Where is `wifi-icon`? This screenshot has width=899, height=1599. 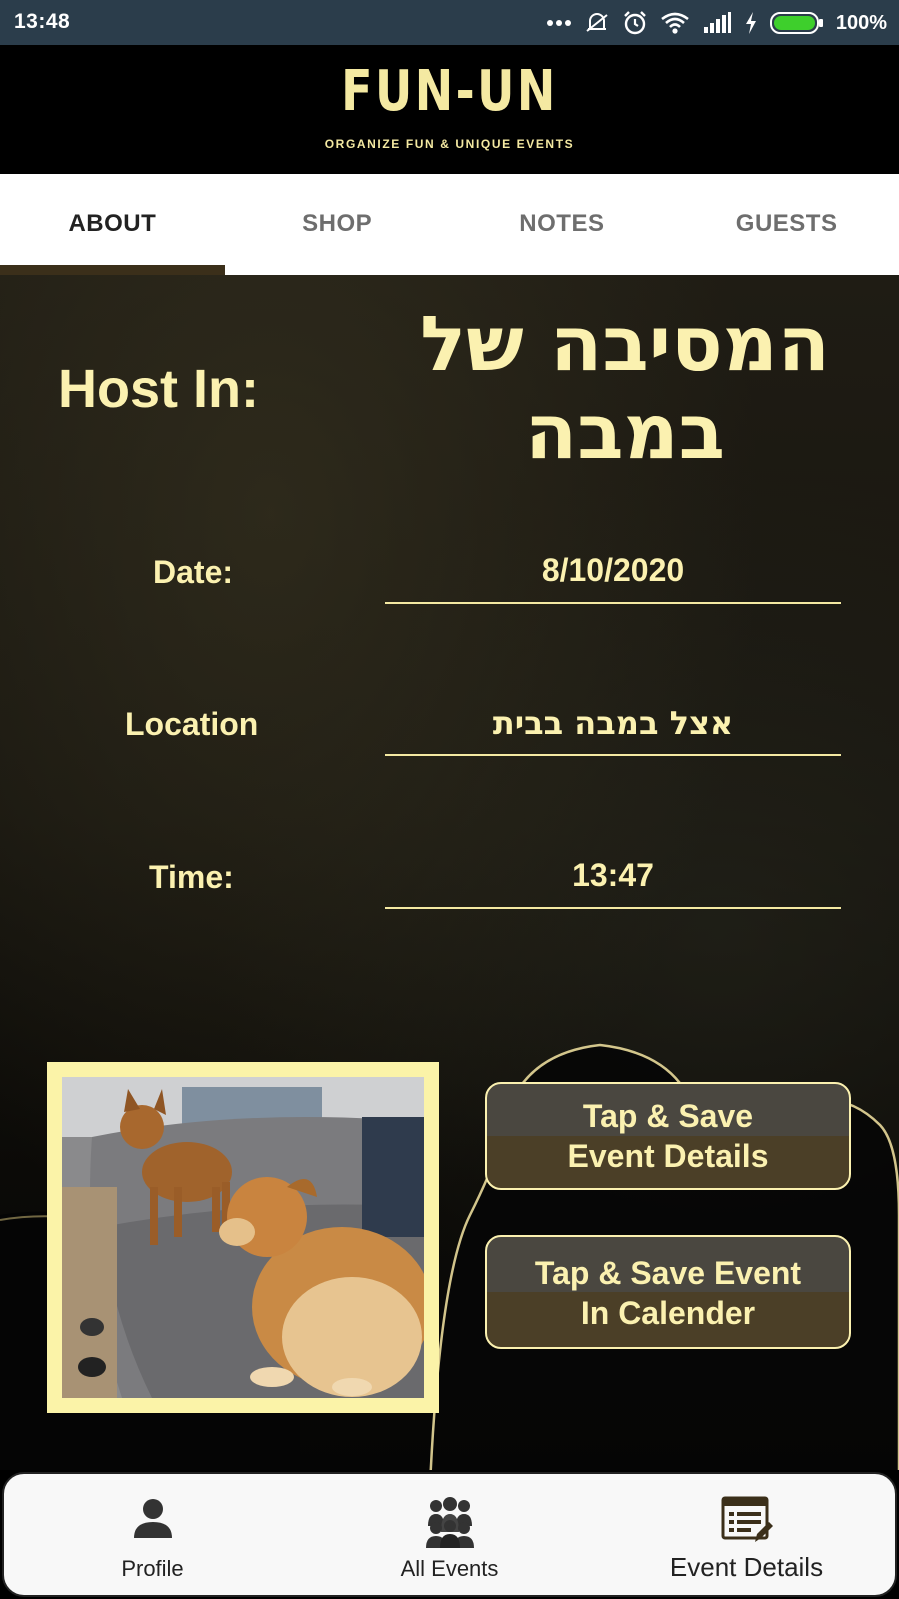 wifi-icon is located at coordinates (675, 23).